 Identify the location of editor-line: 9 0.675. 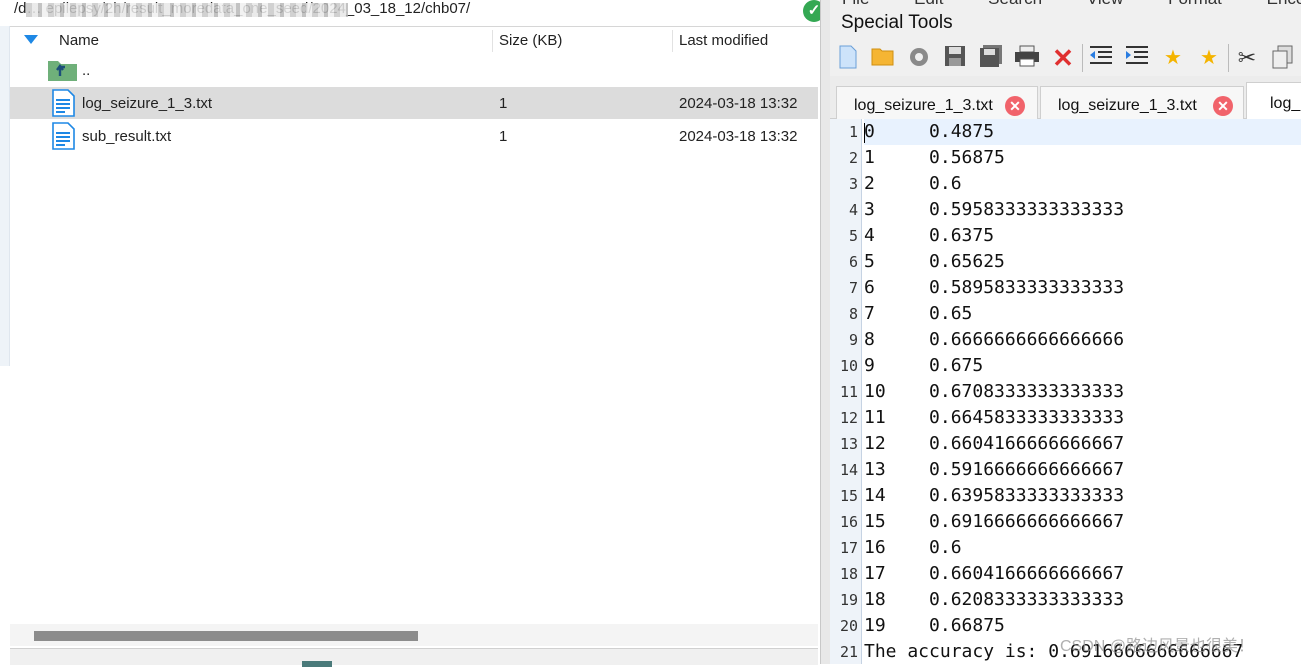
(1082, 366).